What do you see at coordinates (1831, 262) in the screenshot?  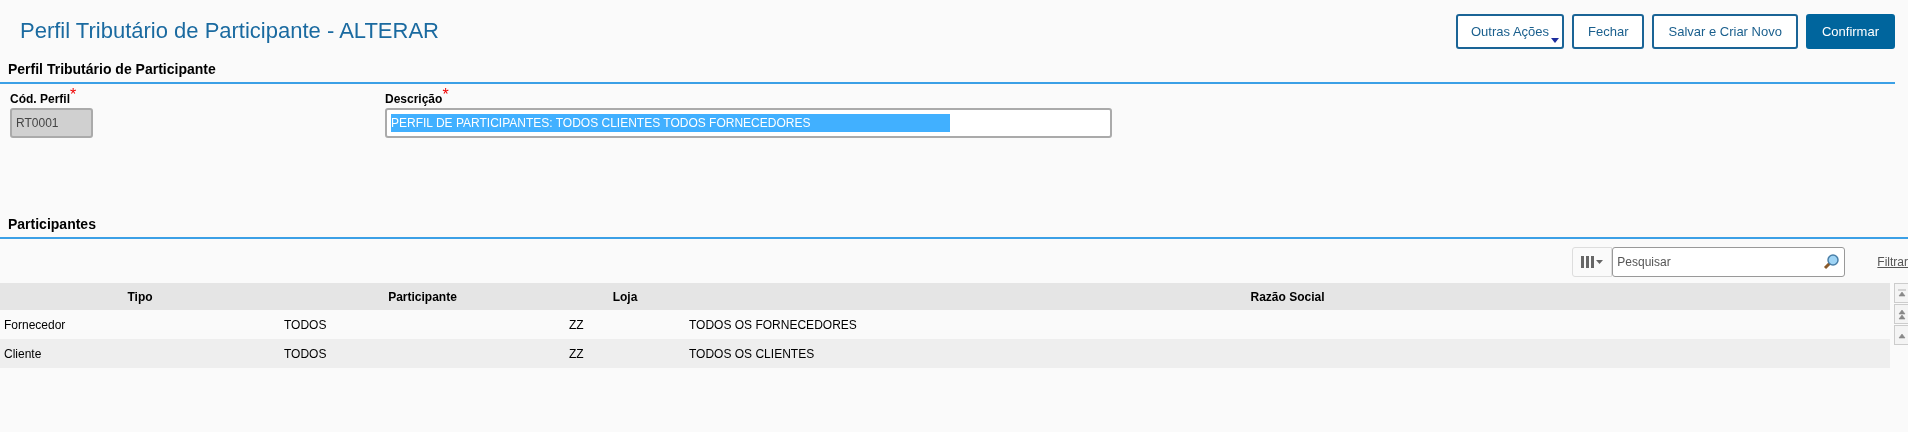 I see `search-icon` at bounding box center [1831, 262].